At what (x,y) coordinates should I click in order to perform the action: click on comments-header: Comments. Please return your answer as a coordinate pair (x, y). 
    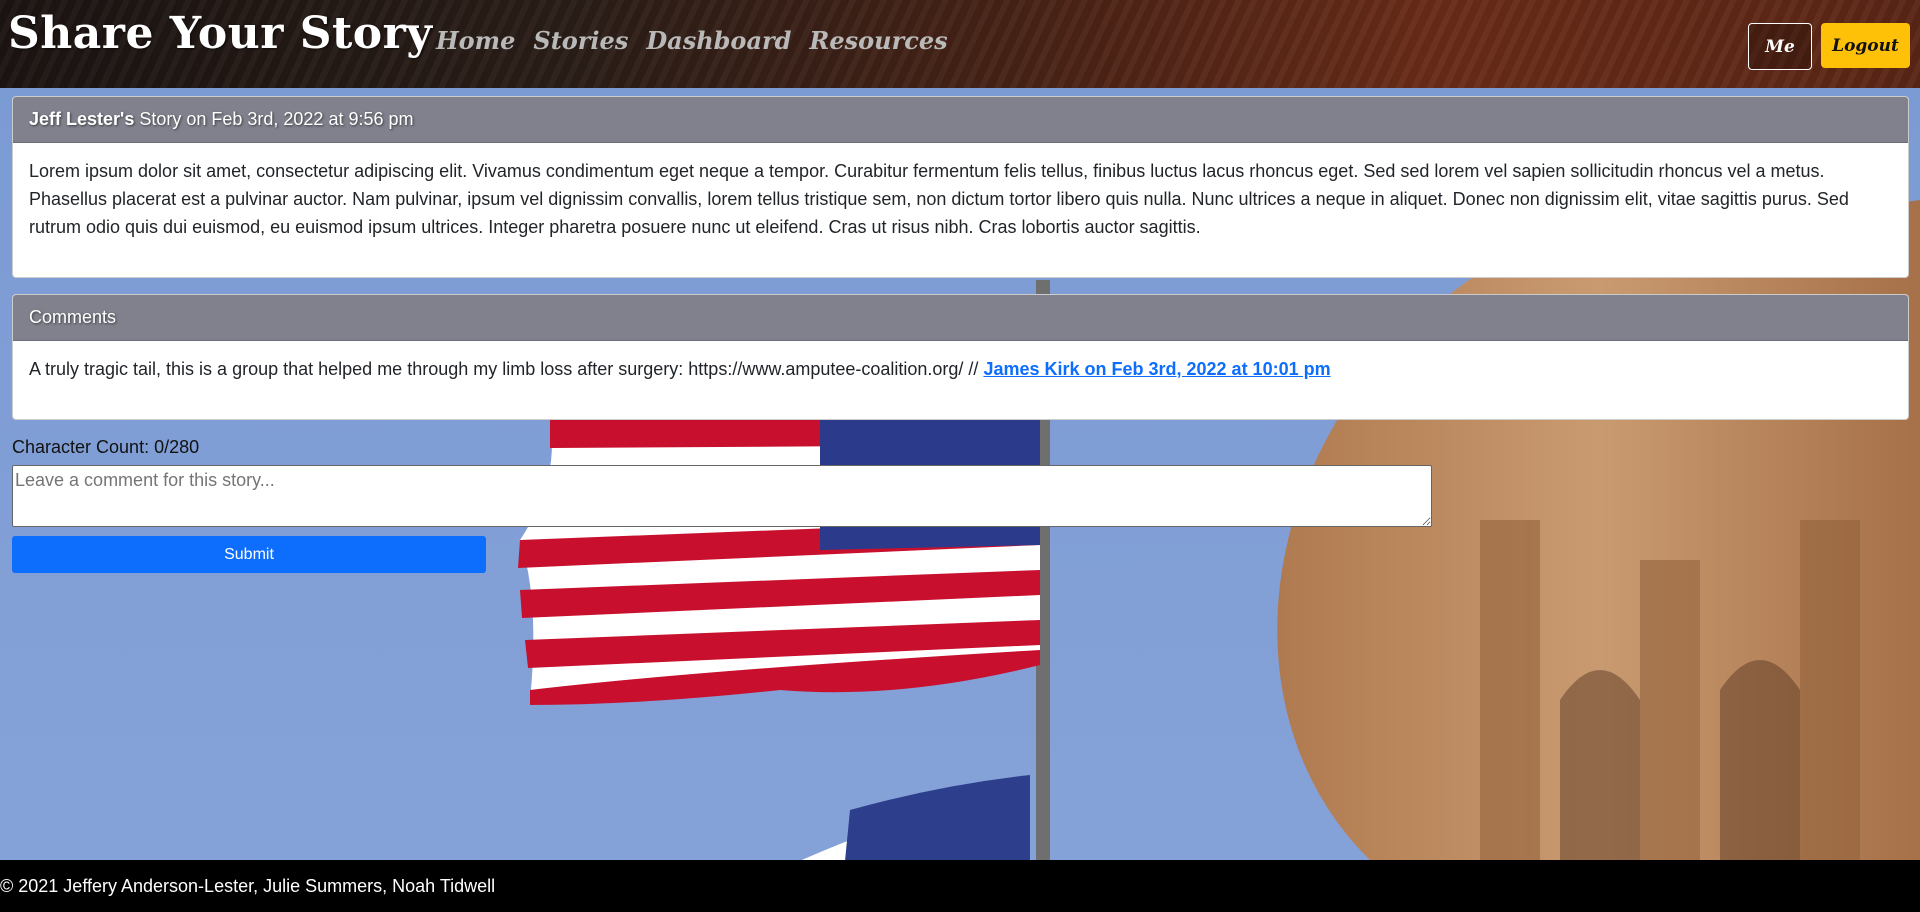
    Looking at the image, I should click on (960, 318).